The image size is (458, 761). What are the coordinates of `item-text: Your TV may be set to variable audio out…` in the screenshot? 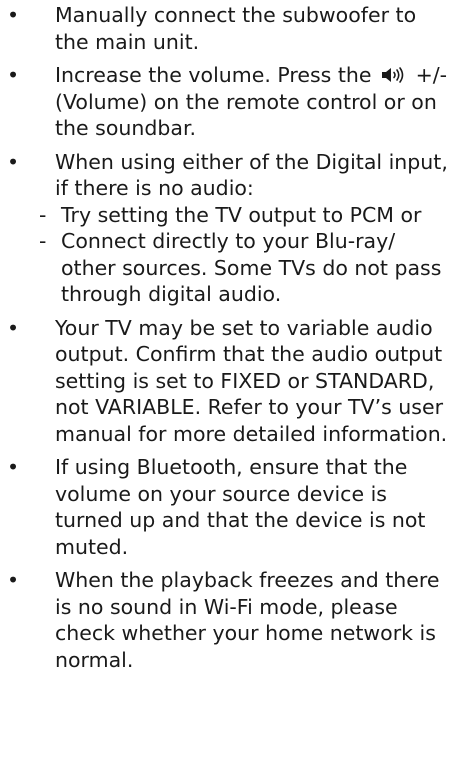 It's located at (251, 380).